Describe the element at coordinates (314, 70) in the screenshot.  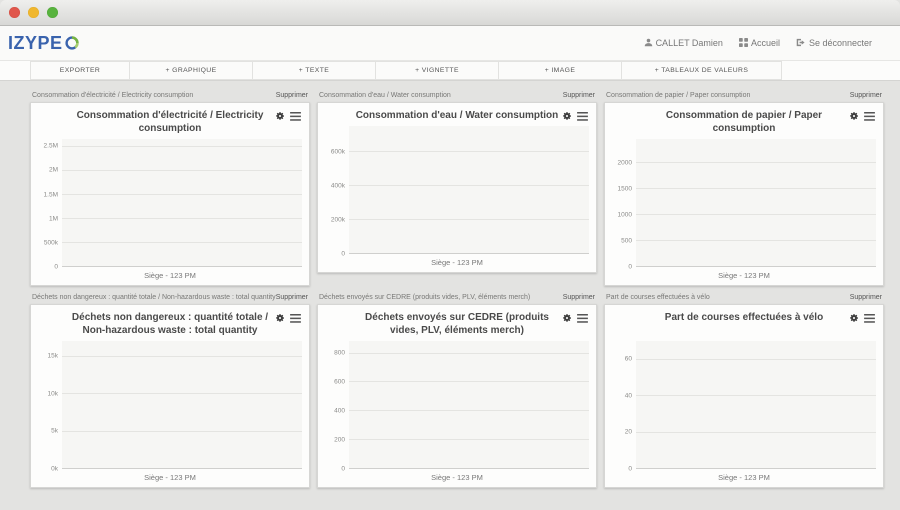
I see `toolbar-item-3: + TEXTE` at that location.